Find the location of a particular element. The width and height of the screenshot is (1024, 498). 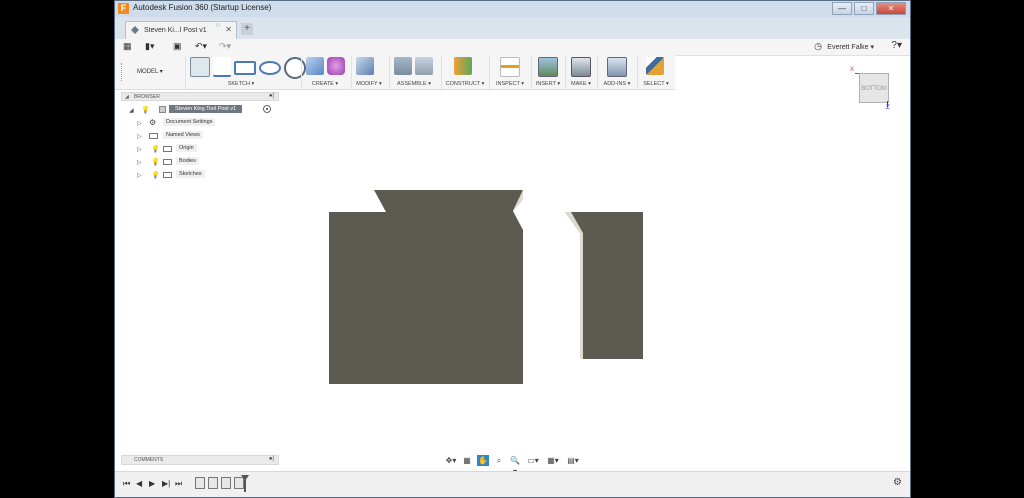

workspace-switcher: MODEL ▾ is located at coordinates (150, 71).